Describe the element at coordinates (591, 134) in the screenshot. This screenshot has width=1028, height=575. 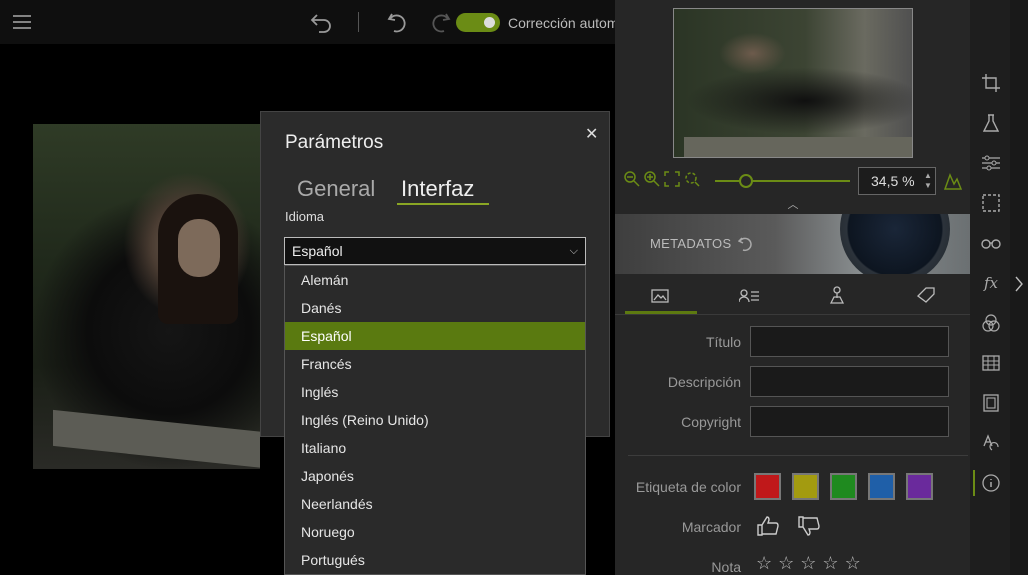
I see `close-icon: ✕` at that location.